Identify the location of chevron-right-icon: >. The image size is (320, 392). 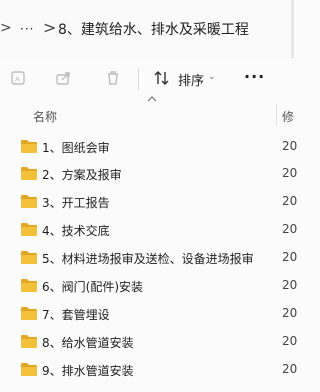
(6, 28).